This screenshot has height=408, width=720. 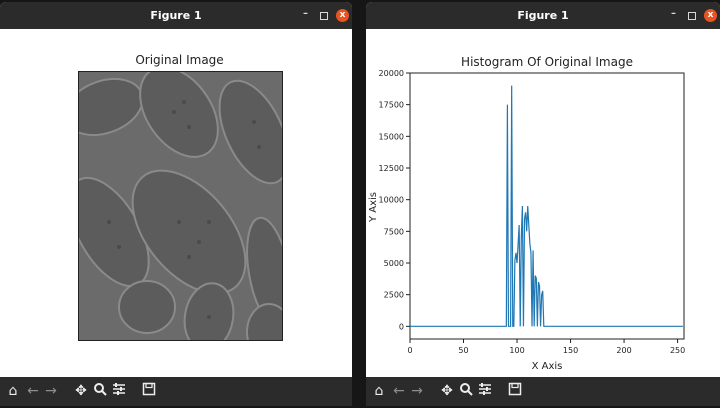 What do you see at coordinates (391, 73) in the screenshot?
I see `y-tick-label: 20000` at bounding box center [391, 73].